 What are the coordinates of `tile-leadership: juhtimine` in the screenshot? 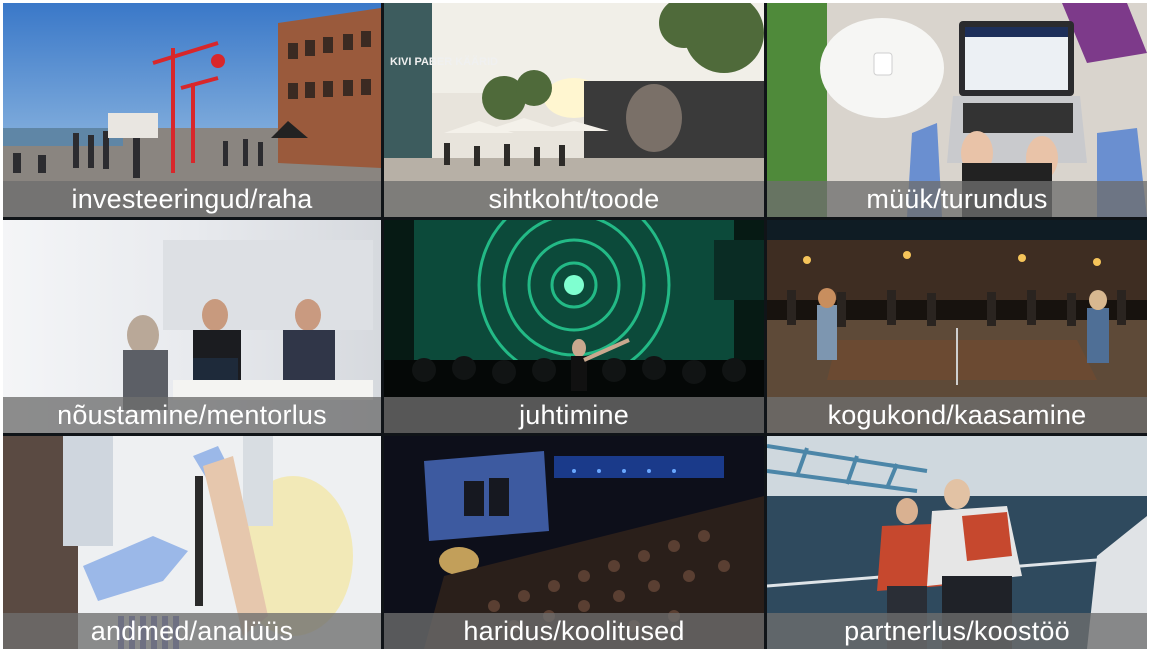 It's located at (574, 326).